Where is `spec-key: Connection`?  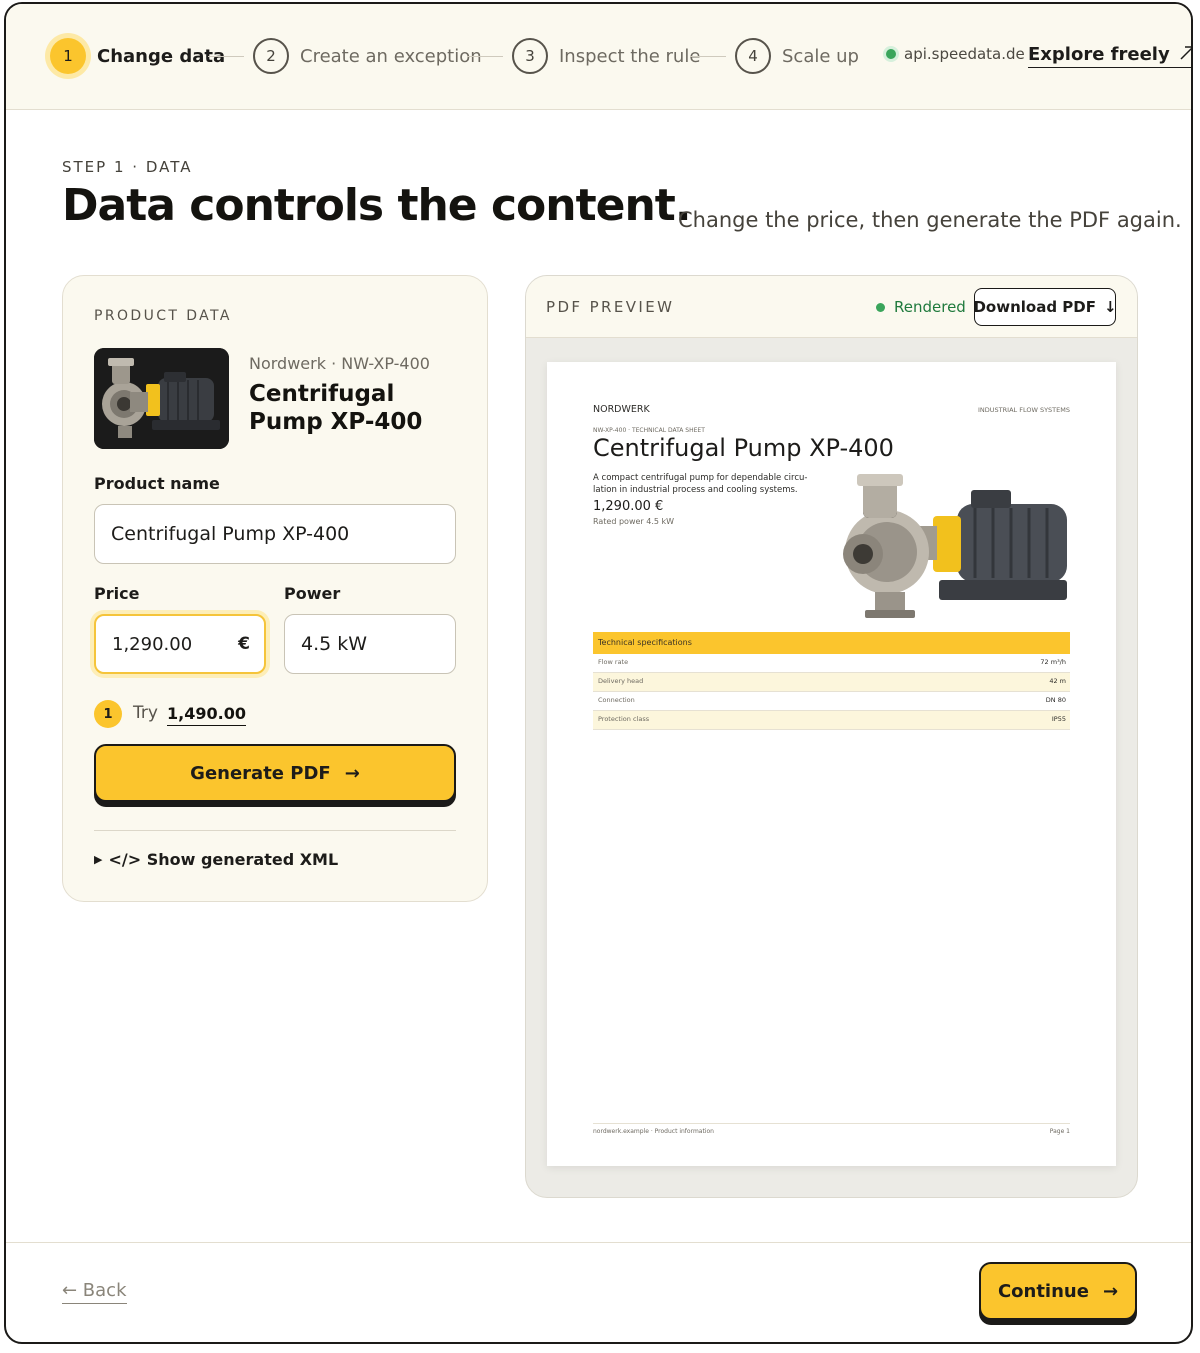 spec-key: Connection is located at coordinates (616, 700).